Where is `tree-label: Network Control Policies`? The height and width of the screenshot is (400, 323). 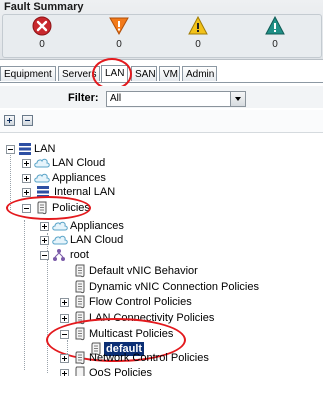 tree-label: Network Control Policies is located at coordinates (149, 358).